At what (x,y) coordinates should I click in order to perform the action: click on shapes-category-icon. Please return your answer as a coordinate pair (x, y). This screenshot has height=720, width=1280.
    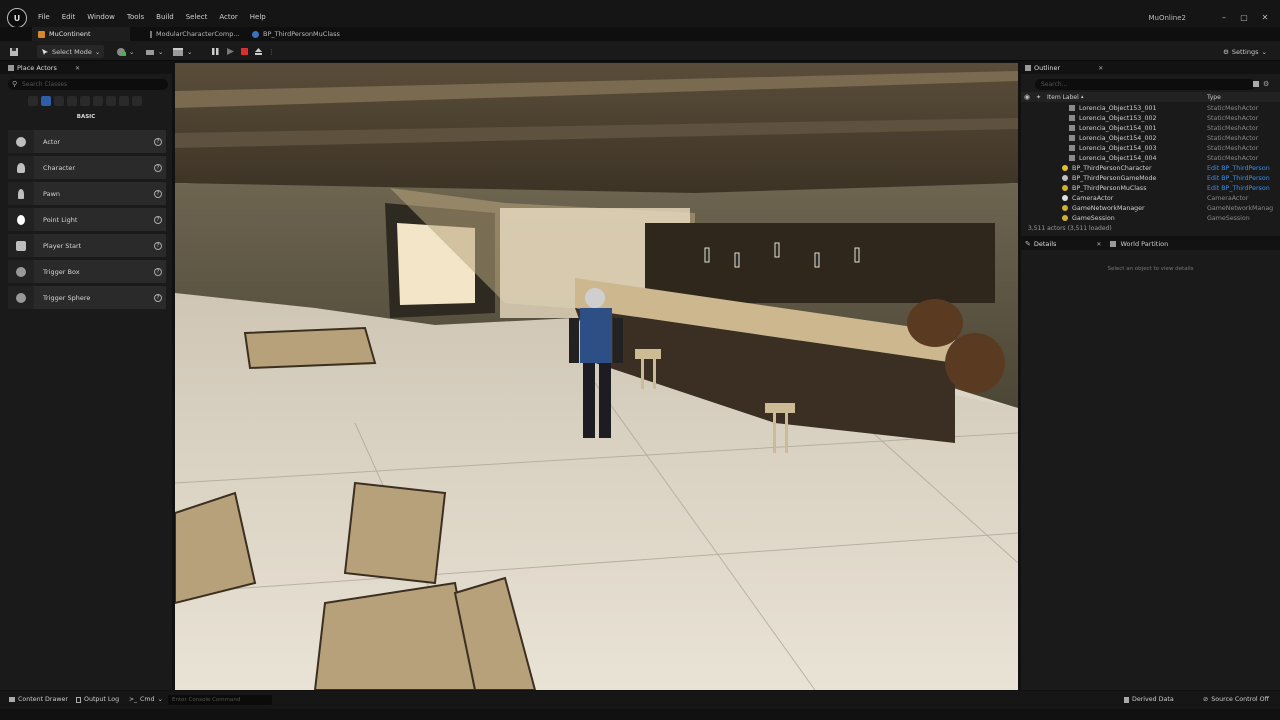
    Looking at the image, I should click on (72, 101).